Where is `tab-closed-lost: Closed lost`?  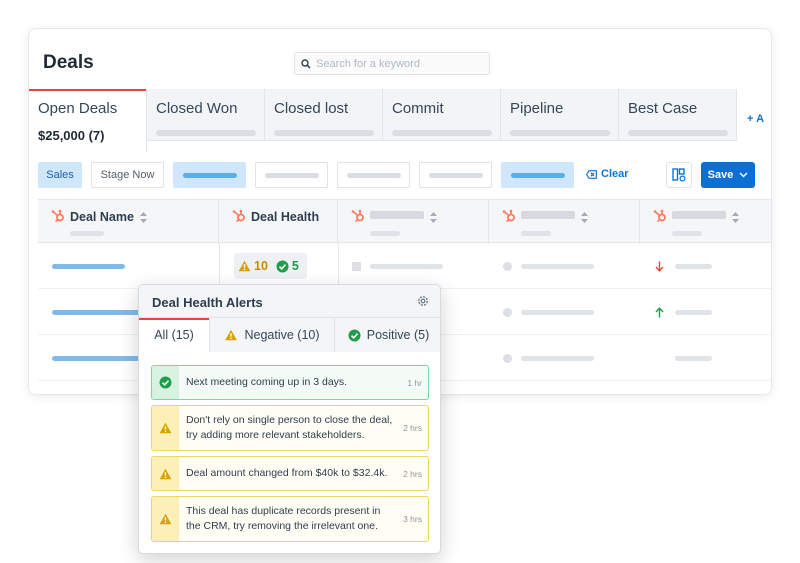
tab-closed-lost: Closed lost is located at coordinates (324, 115).